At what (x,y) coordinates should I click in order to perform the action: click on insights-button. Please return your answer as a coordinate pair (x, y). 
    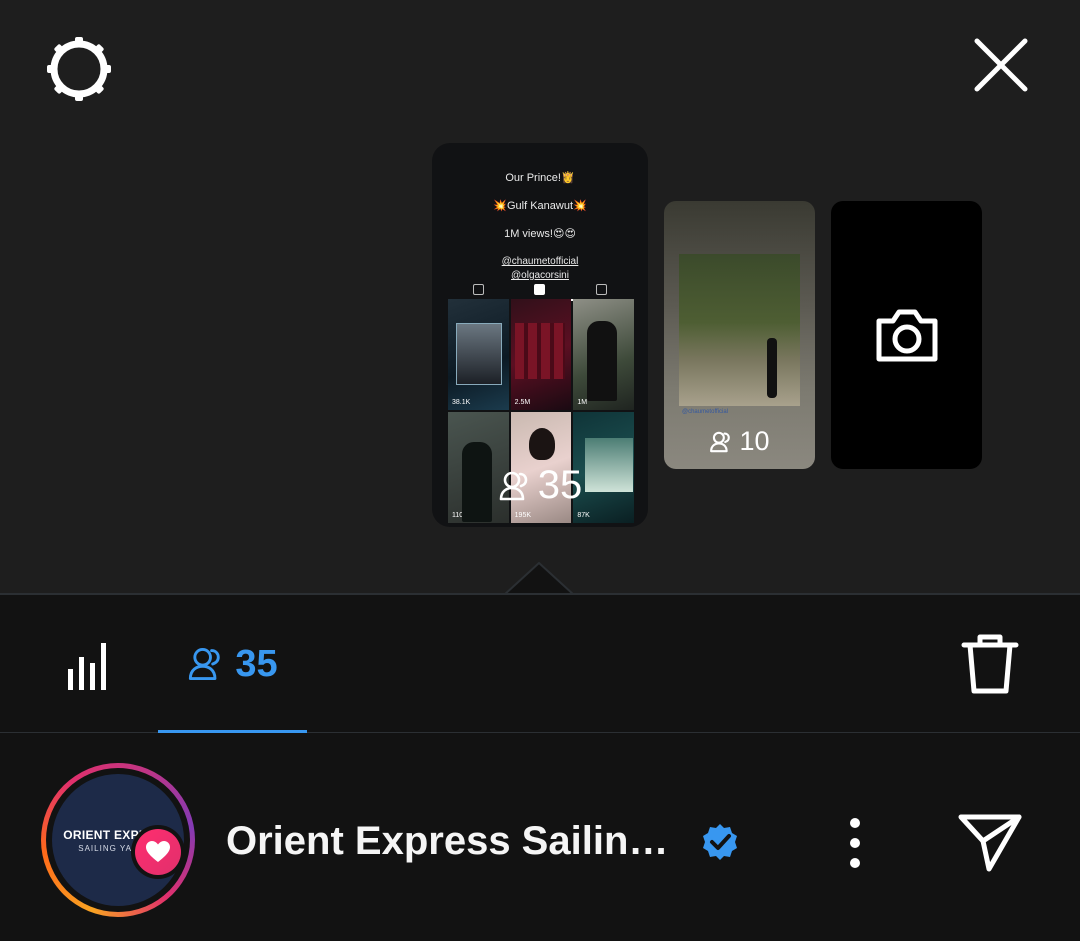
    Looking at the image, I should click on (90, 663).